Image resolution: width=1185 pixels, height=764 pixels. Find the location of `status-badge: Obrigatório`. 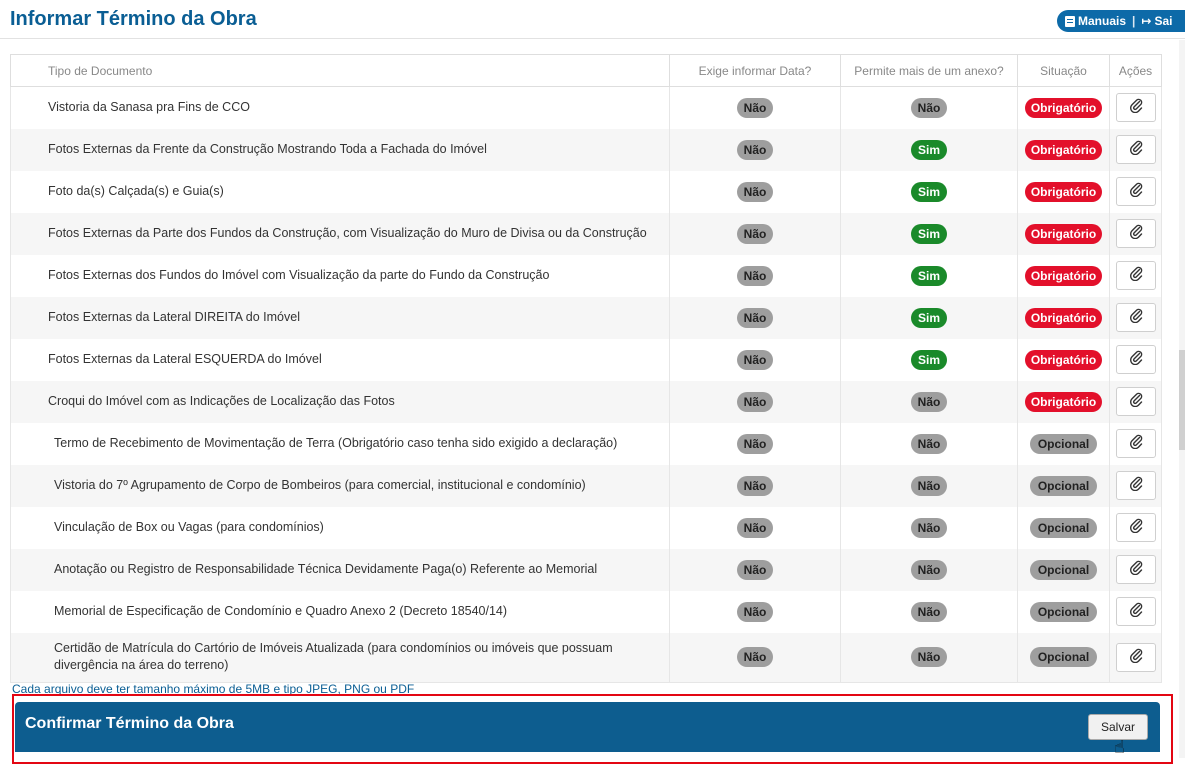

status-badge: Obrigatório is located at coordinates (1063, 233).